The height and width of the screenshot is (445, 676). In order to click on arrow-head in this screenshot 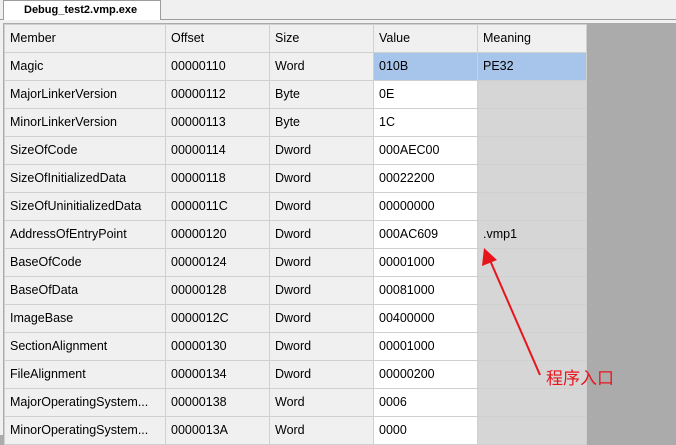, I will do `click(489, 257)`.